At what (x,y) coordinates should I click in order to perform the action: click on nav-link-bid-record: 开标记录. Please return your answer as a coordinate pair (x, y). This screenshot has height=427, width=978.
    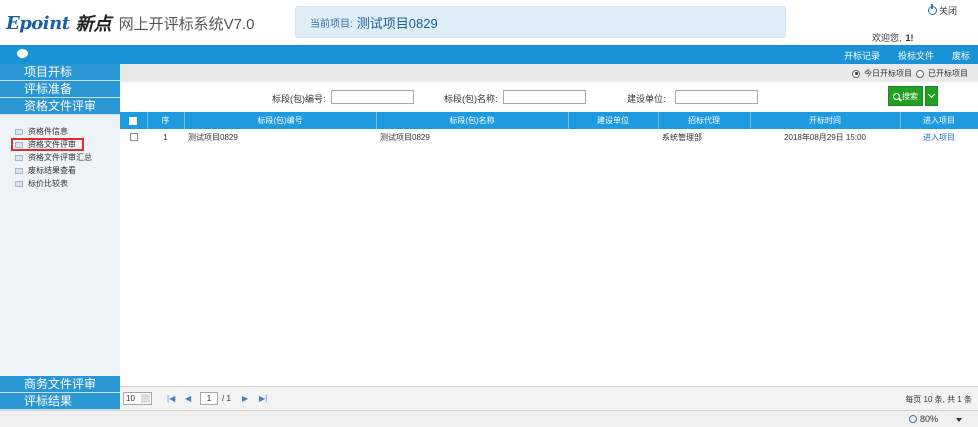
    Looking at the image, I should click on (862, 55).